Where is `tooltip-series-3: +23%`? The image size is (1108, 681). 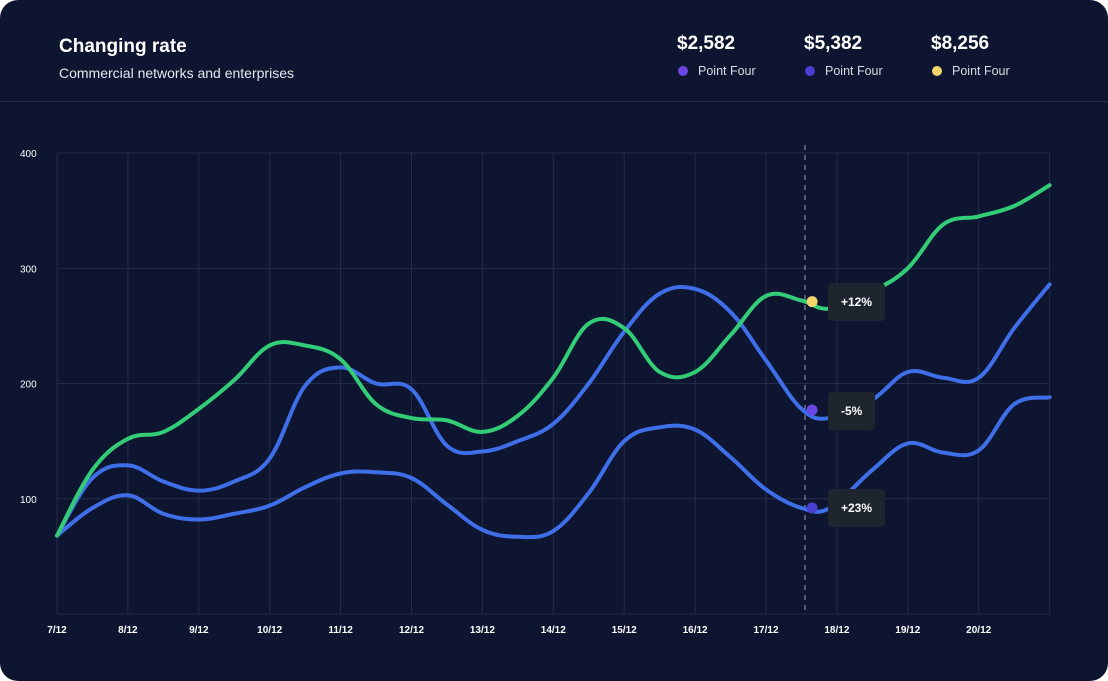 tooltip-series-3: +23% is located at coordinates (857, 508).